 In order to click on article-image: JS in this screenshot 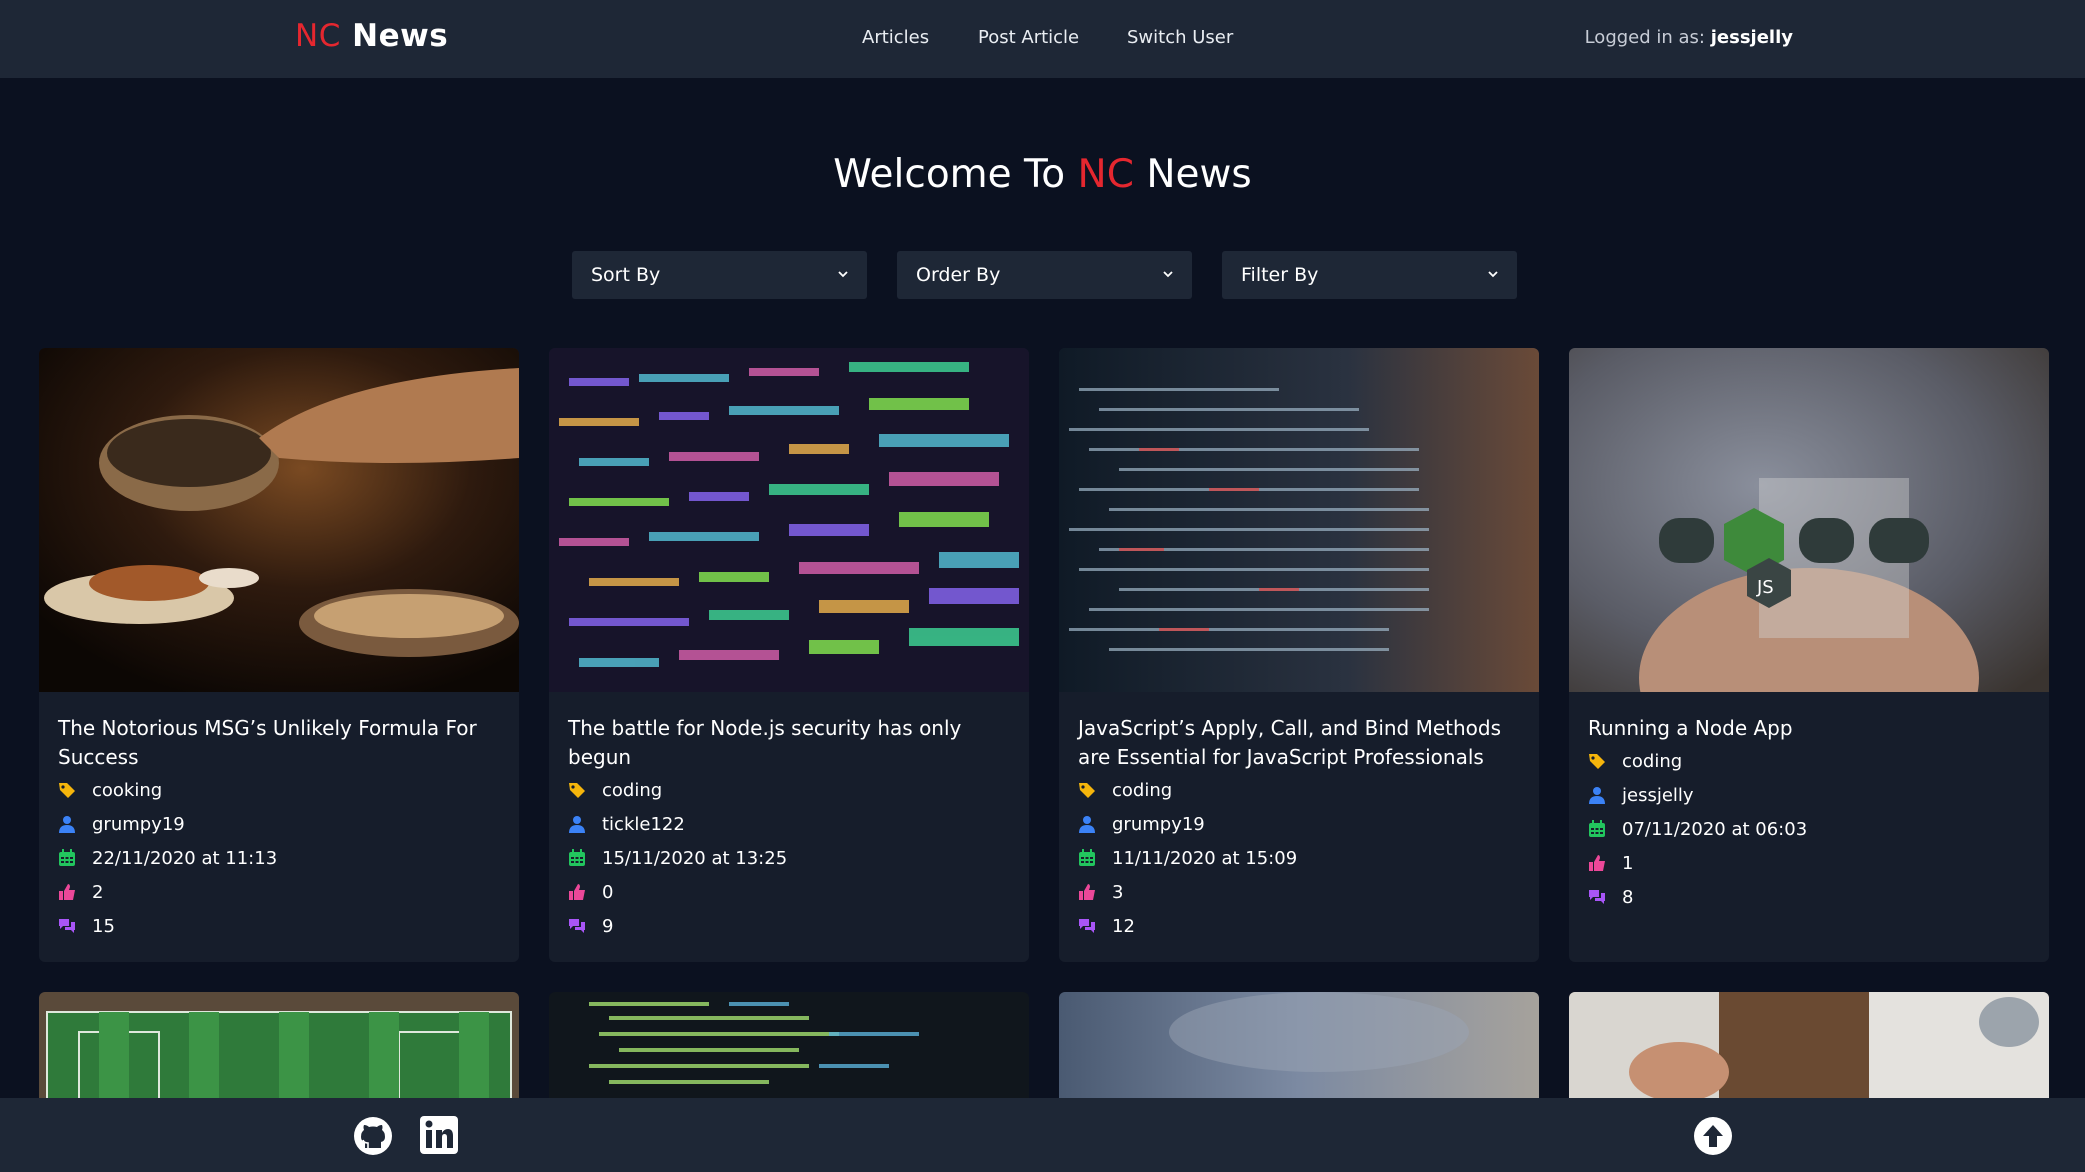, I will do `click(1809, 520)`.